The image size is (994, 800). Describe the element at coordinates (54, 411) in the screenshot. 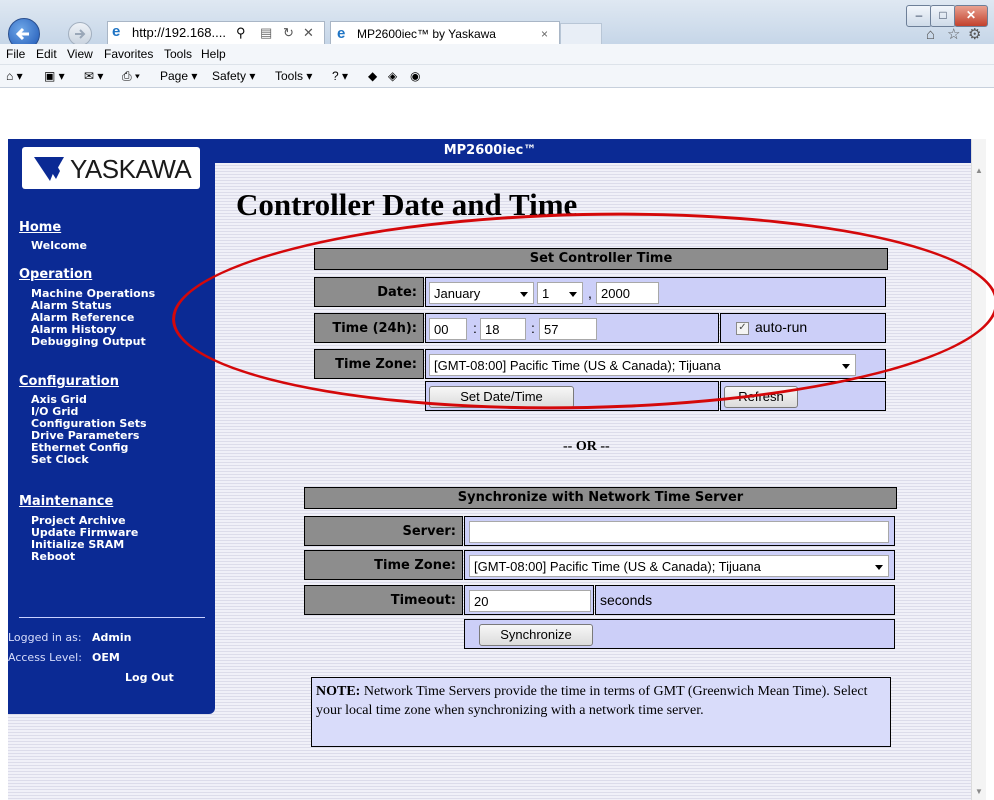

I see `sidebar-item-io-grid: I/O Grid` at that location.